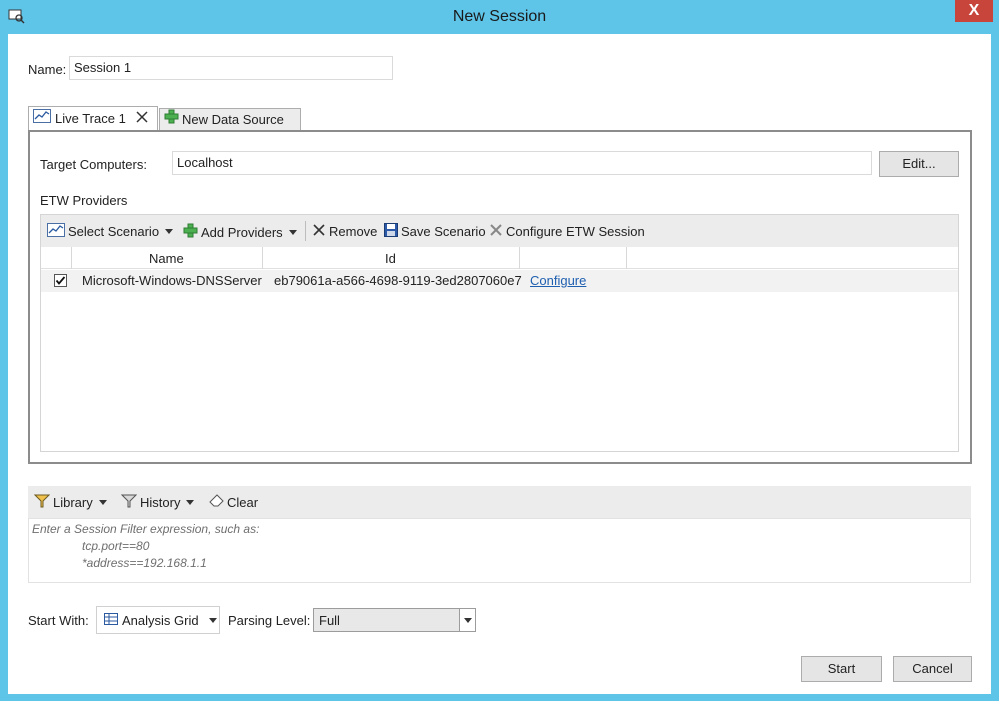  I want to click on filter-toolbar: Library History Clear, so click(499, 502).